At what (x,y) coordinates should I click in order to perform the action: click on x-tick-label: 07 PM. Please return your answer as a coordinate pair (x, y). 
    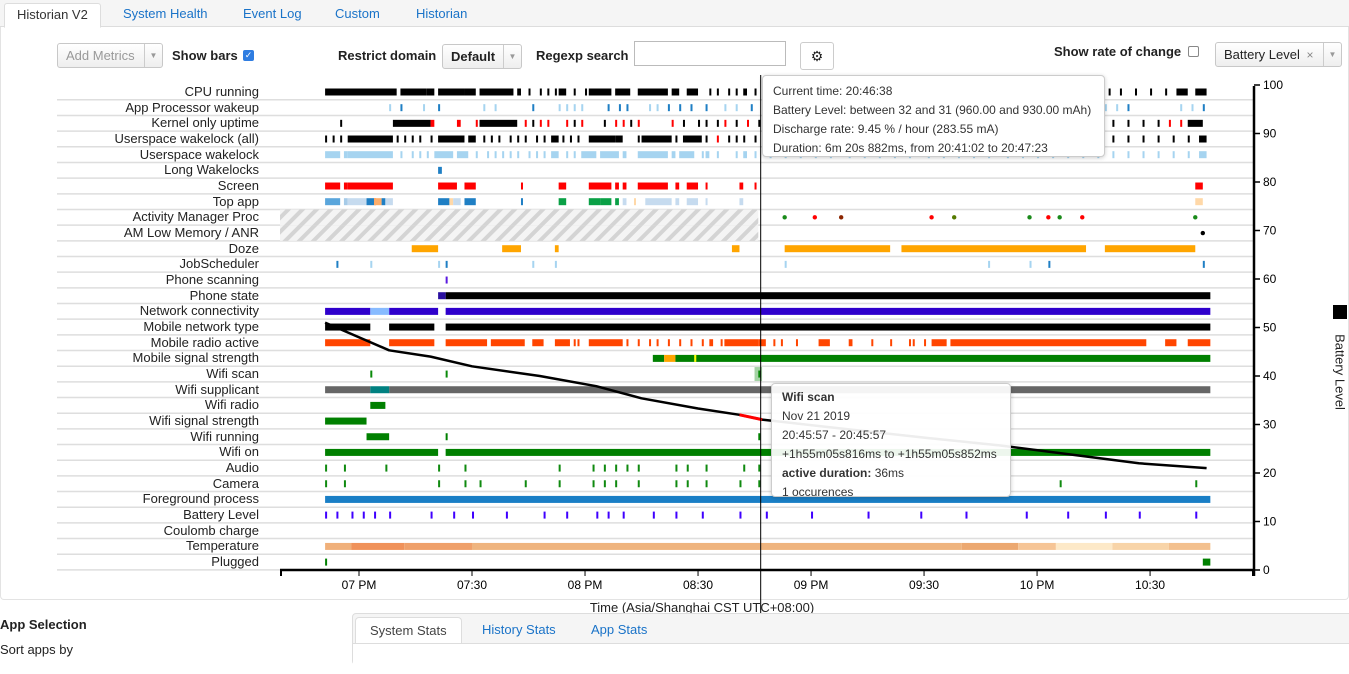
    Looking at the image, I should click on (359, 585).